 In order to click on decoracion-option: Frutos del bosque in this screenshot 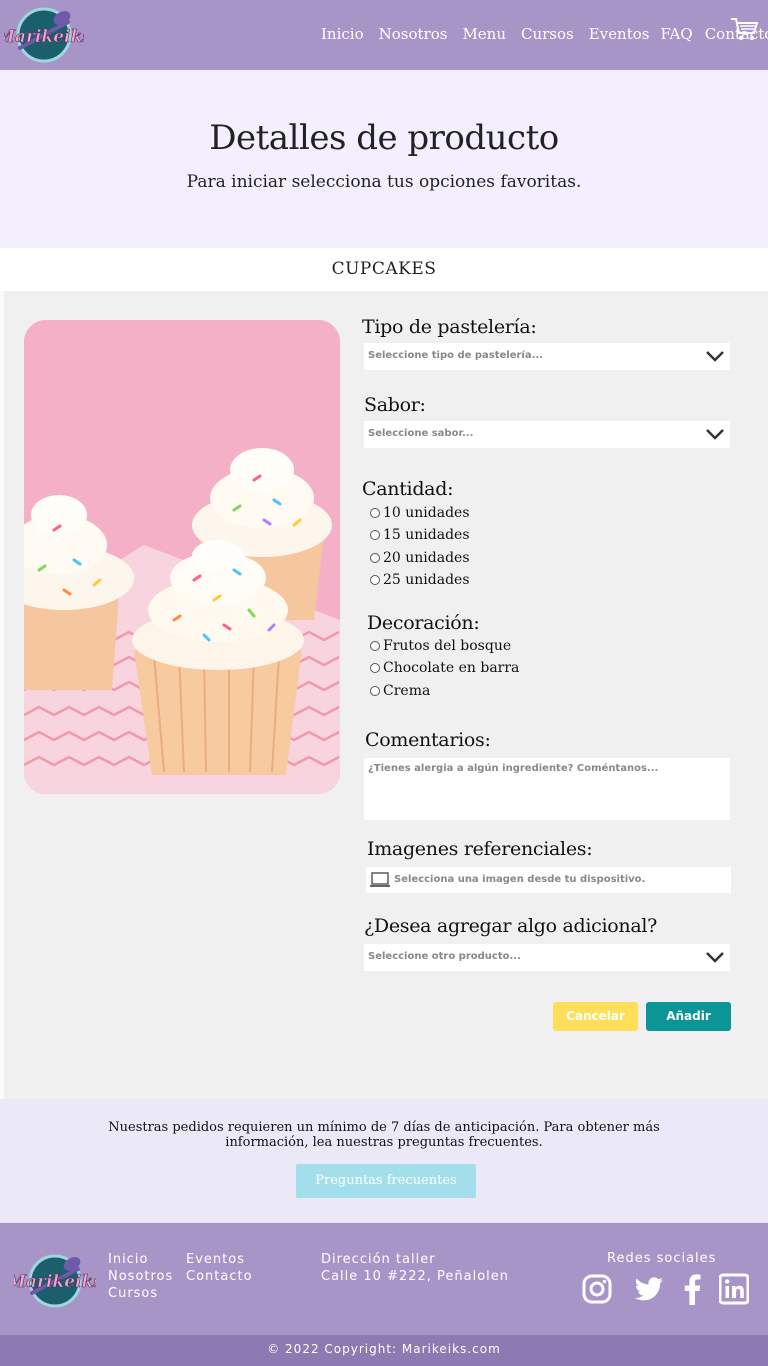, I will do `click(440, 646)`.